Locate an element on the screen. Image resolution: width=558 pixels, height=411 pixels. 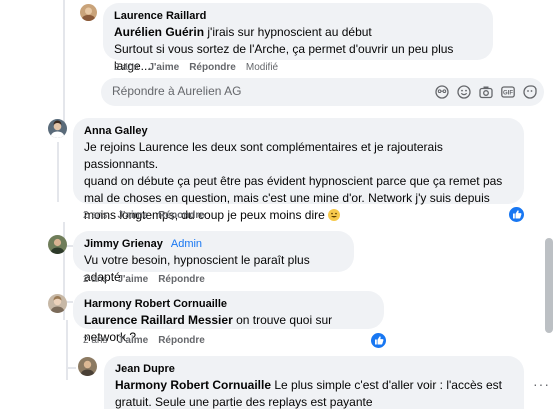
grinning-emoji-icon is located at coordinates (334, 215).